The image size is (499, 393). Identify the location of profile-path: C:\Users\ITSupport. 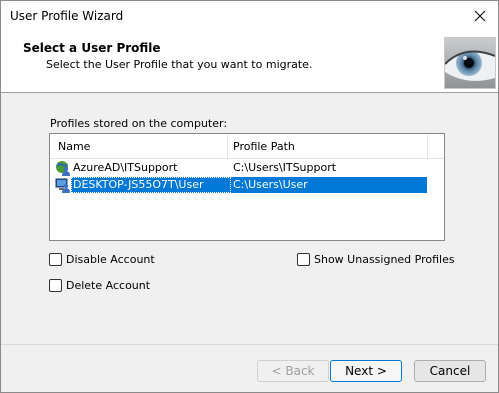
(285, 167).